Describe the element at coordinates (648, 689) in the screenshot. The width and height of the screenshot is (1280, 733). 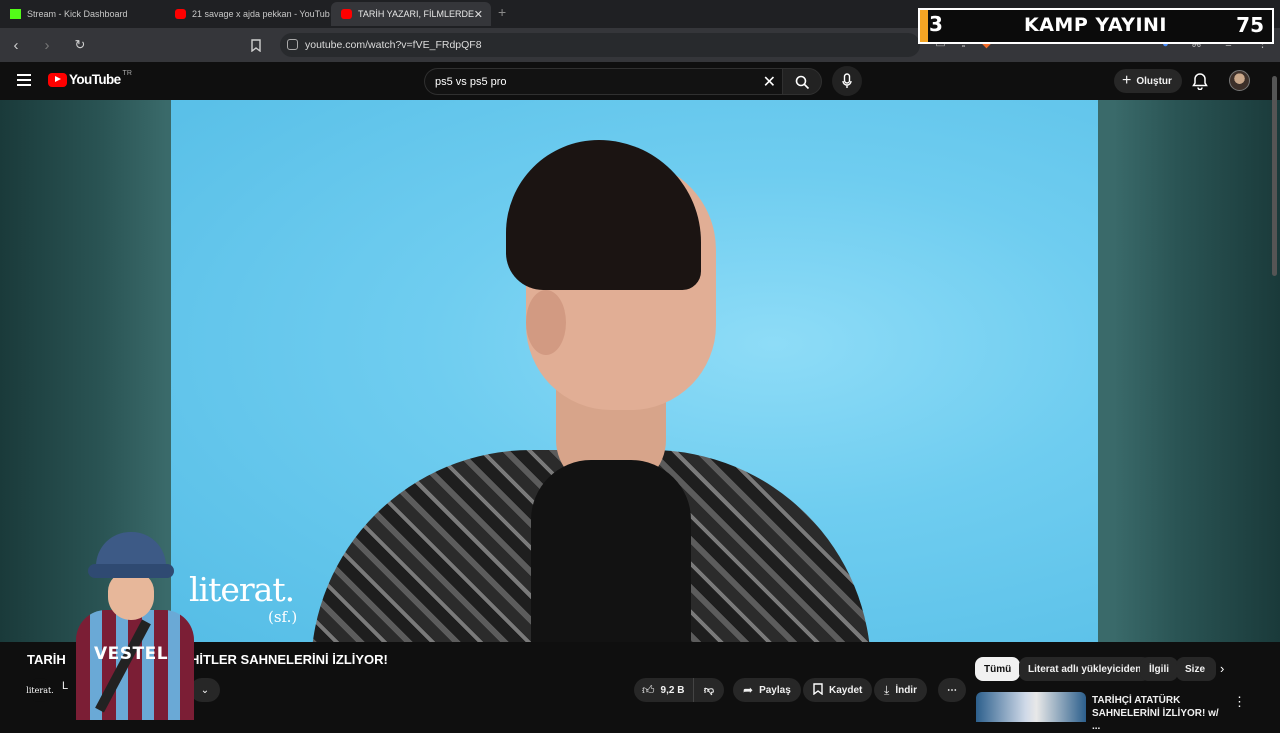
I see `thumbs-up-icon: 👍︎` at that location.